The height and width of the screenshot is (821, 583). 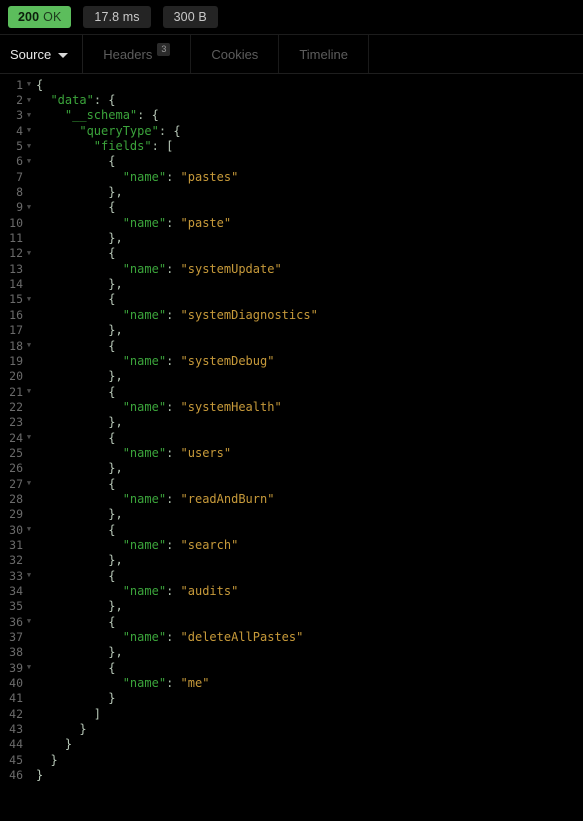 What do you see at coordinates (202, 406) in the screenshot?
I see `code-text: "name": "systemHealth"` at bounding box center [202, 406].